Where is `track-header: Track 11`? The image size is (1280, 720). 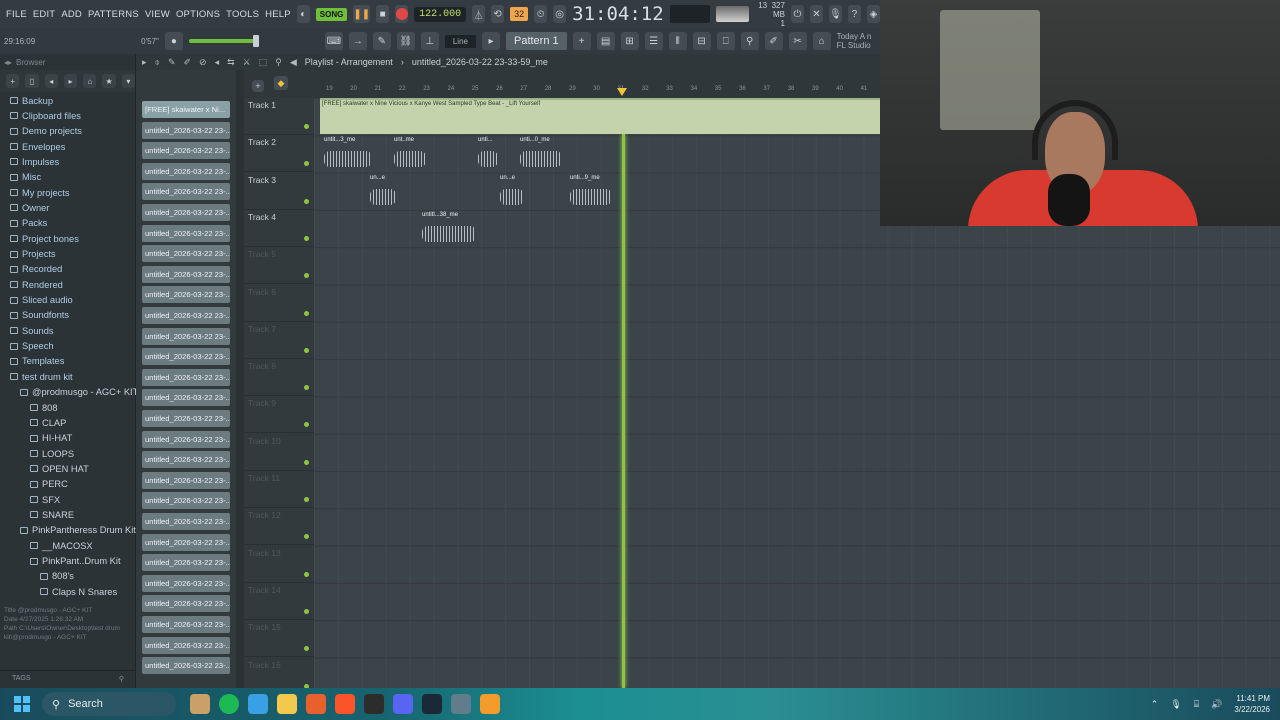
track-header: Track 11 is located at coordinates (279, 489).